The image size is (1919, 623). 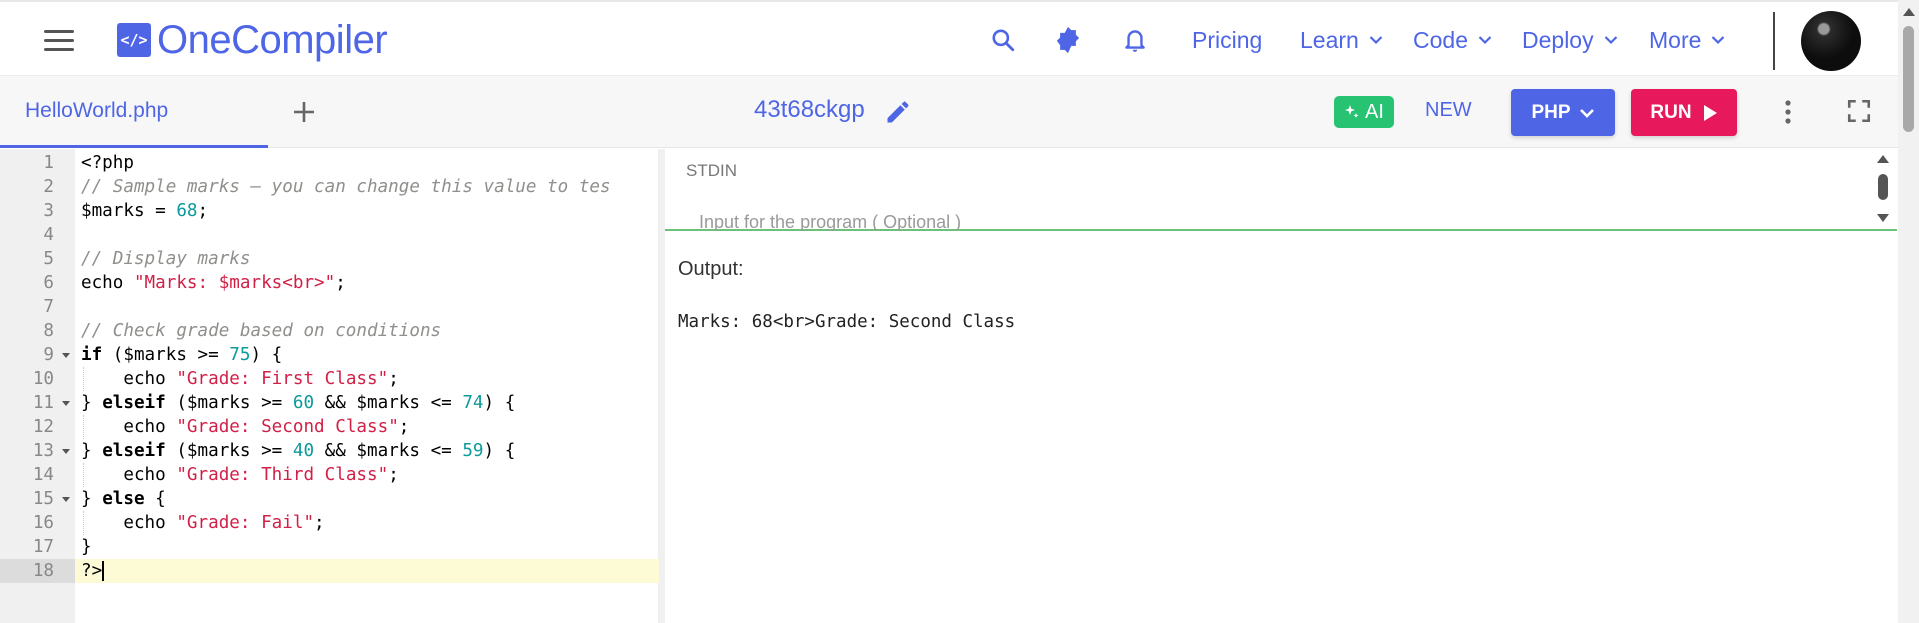 What do you see at coordinates (847, 322) in the screenshot?
I see `output-text: Marks: 68<br>Grade: Second Class` at bounding box center [847, 322].